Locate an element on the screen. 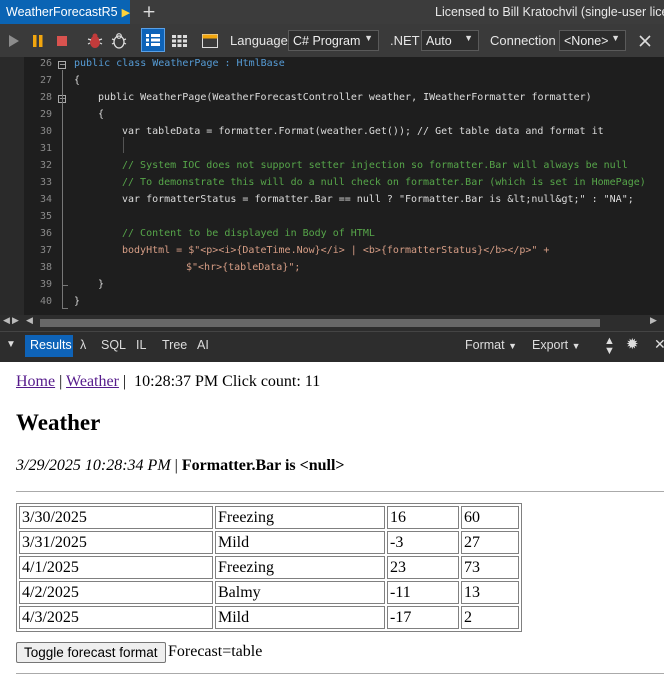 This screenshot has height=677, width=664. table-row: 4/3/2025 Mild -17 2 is located at coordinates (269, 617).